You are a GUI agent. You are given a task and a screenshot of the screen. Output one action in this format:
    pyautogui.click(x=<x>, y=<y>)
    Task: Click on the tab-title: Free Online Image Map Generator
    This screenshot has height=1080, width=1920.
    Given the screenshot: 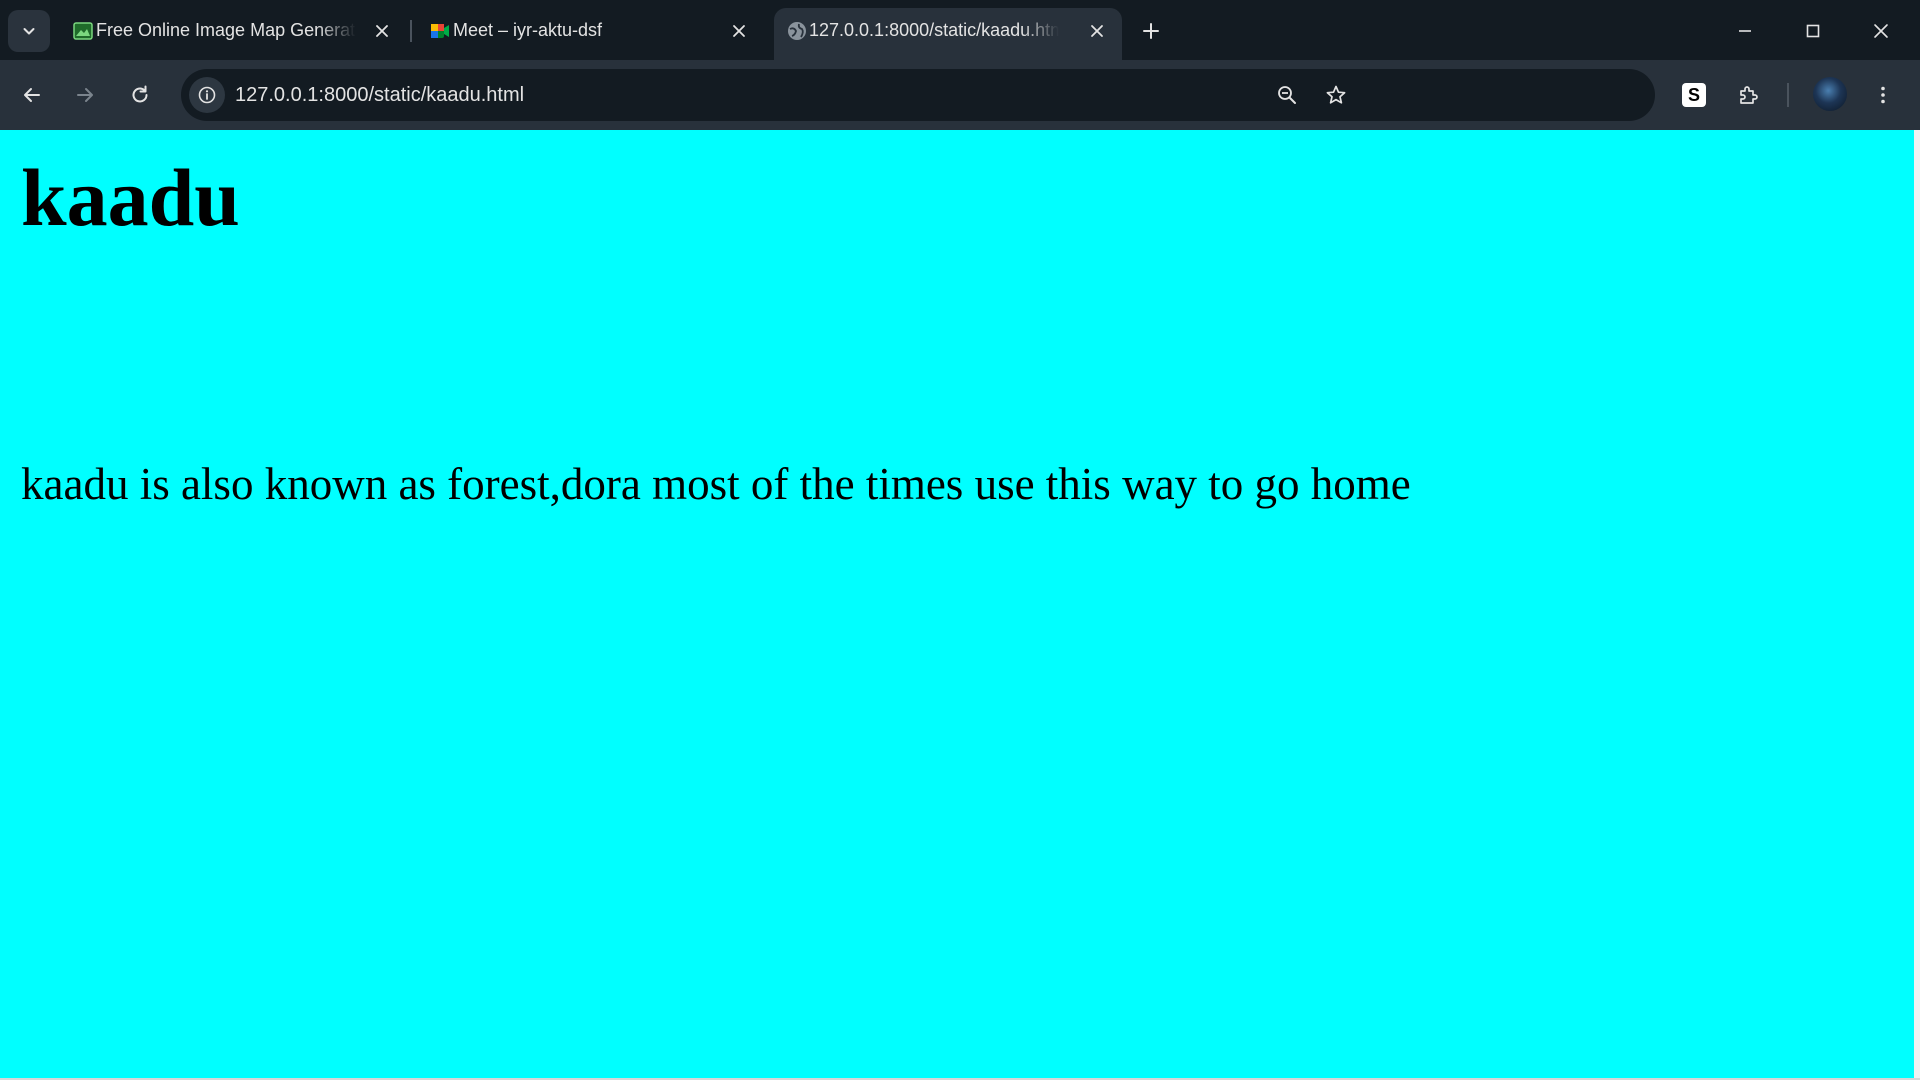 What is the action you would take?
    pyautogui.click(x=226, y=30)
    